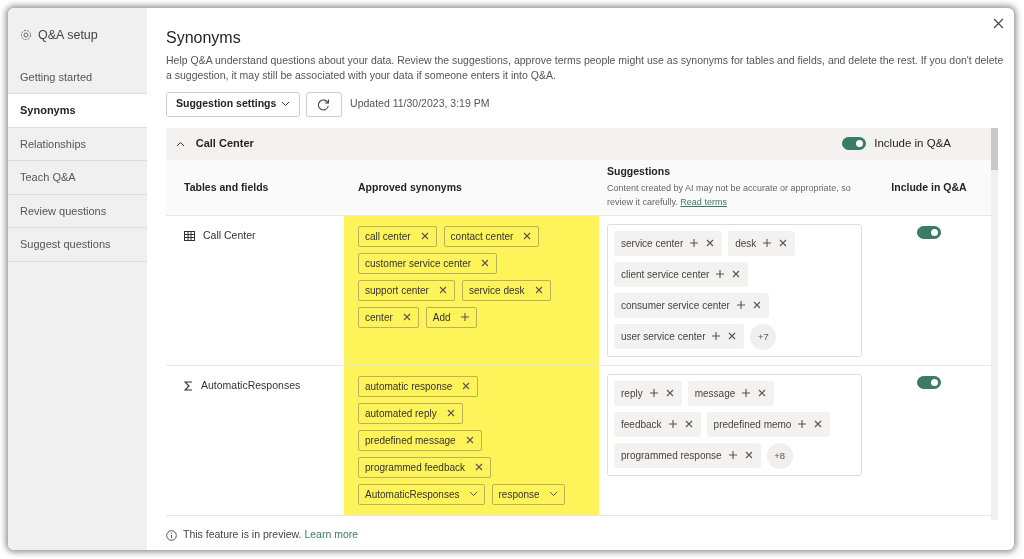  Describe the element at coordinates (779, 455) in the screenshot. I see `more-button: +8` at that location.